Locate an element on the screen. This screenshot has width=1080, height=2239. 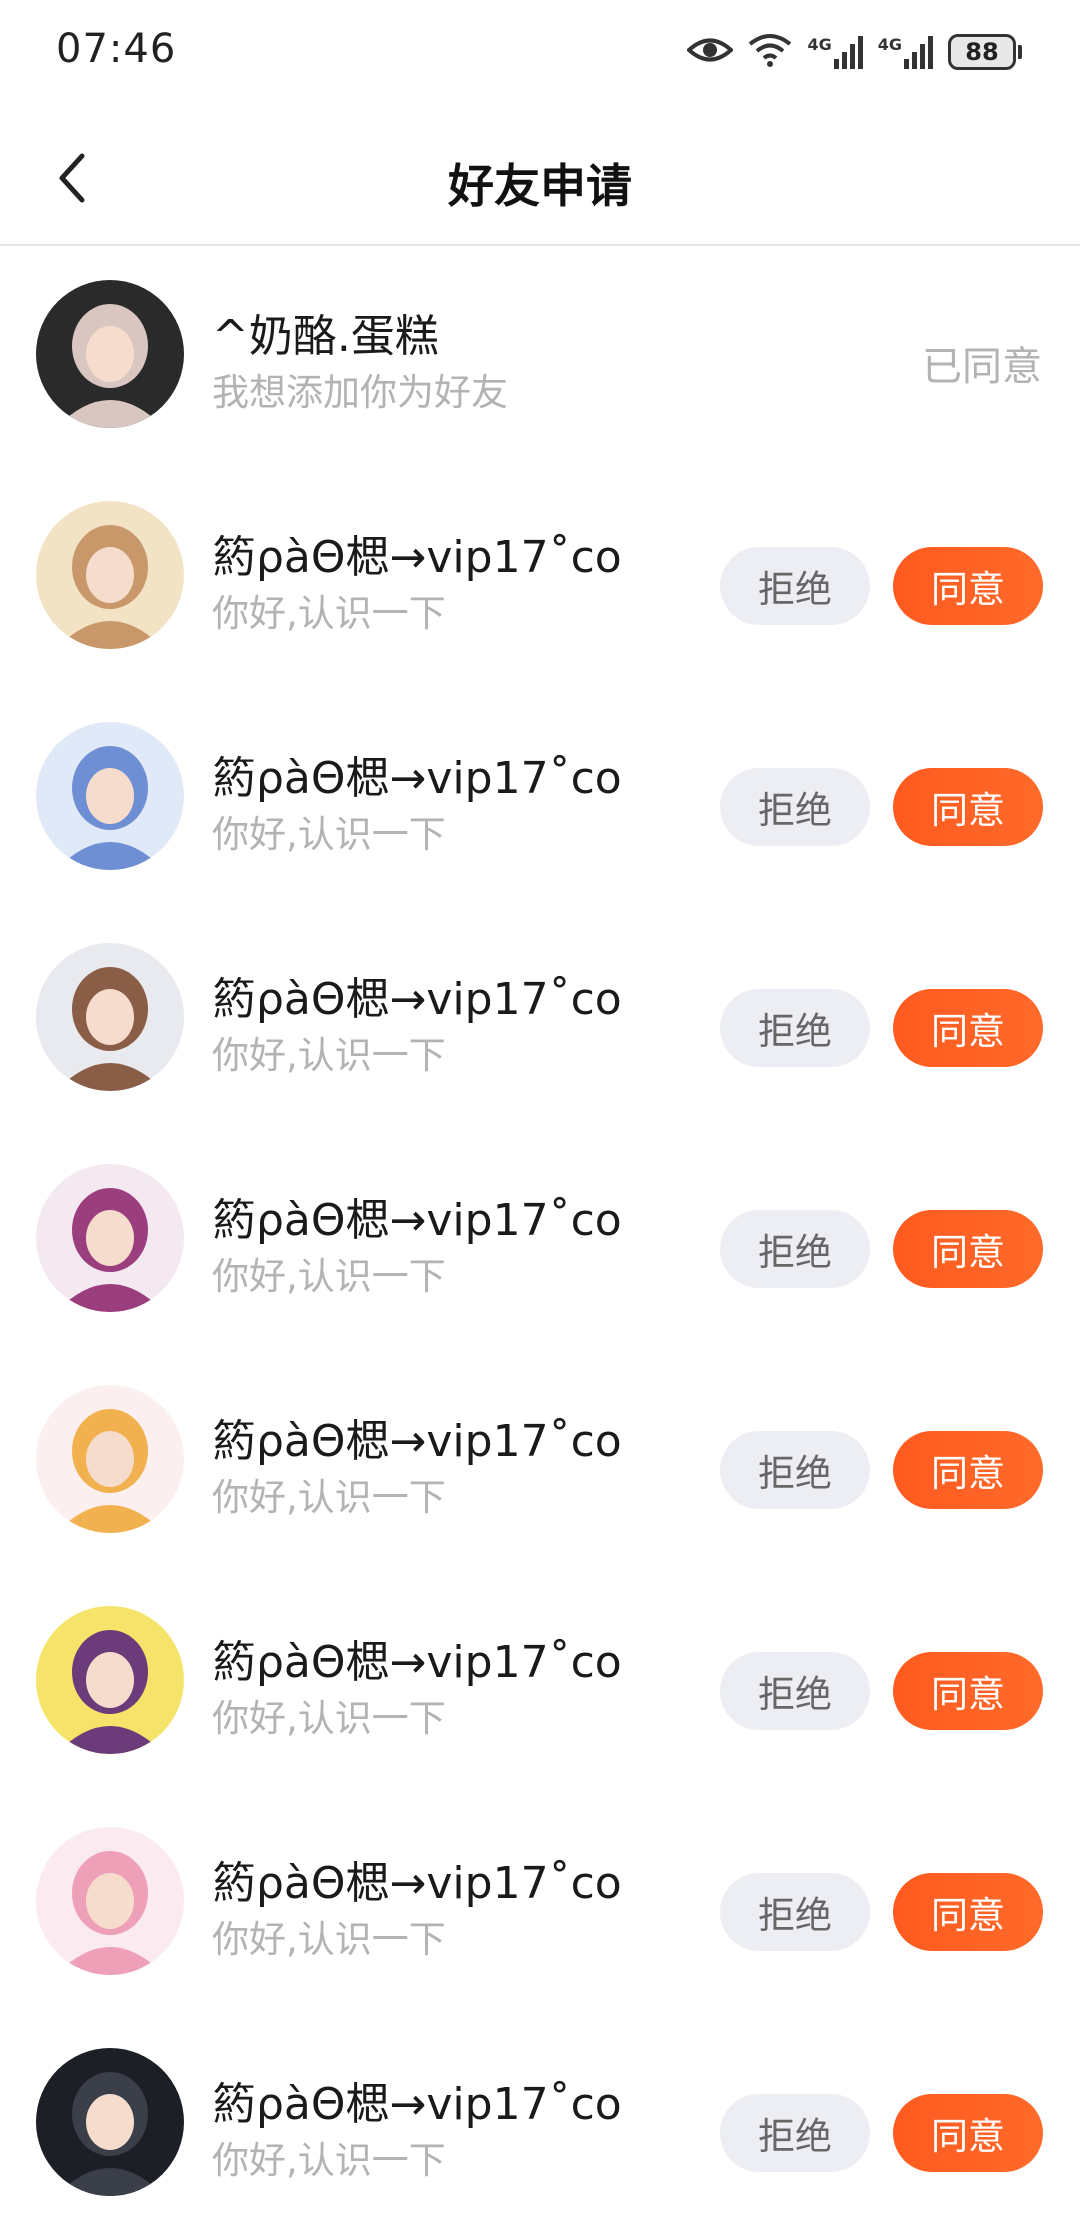
status-time: 07:46 is located at coordinates (116, 49).